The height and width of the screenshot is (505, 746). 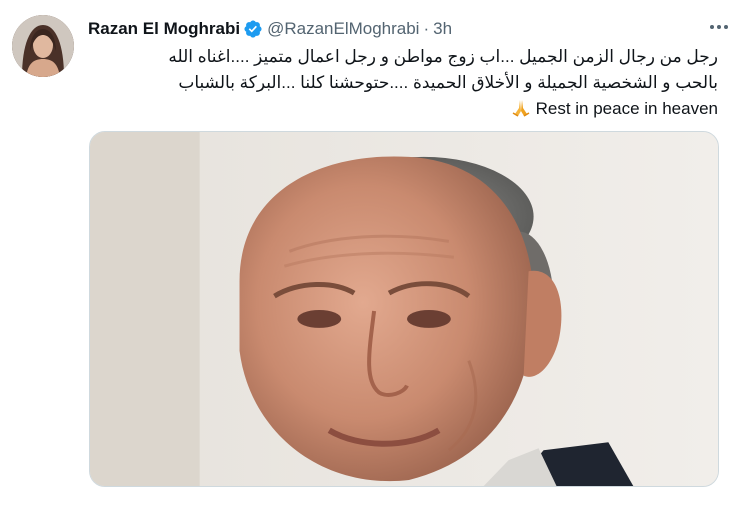 I want to click on more-horizontal-icon, so click(x=712, y=27).